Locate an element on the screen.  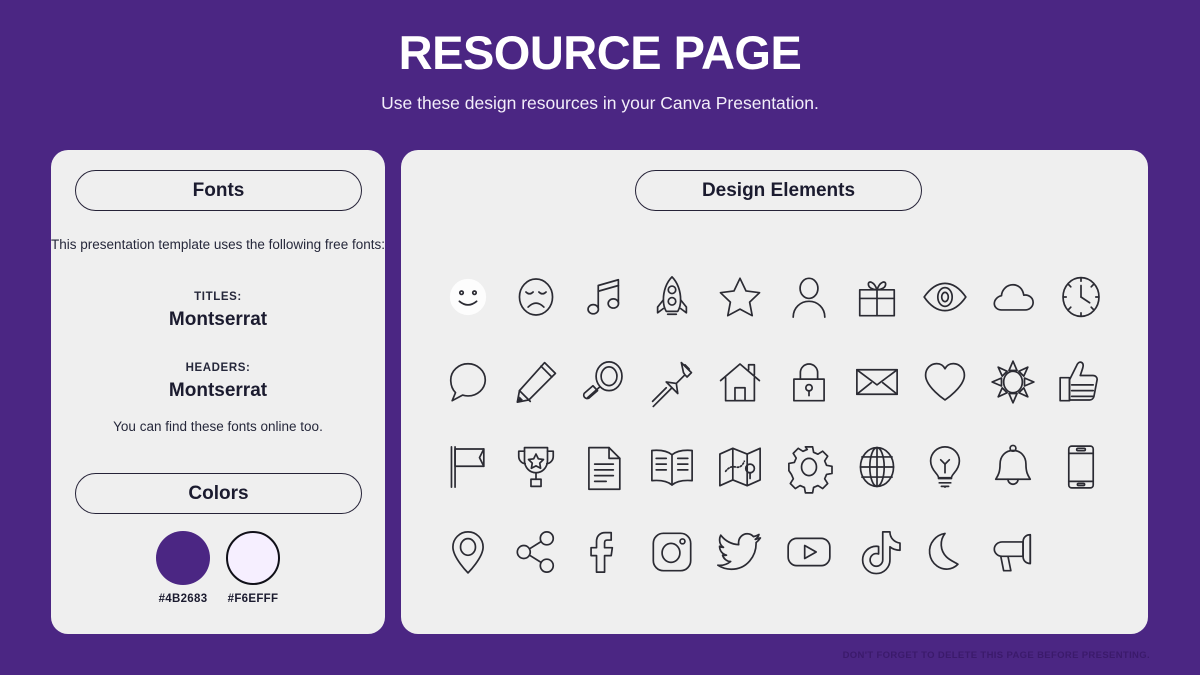
person-icon is located at coordinates (809, 297).